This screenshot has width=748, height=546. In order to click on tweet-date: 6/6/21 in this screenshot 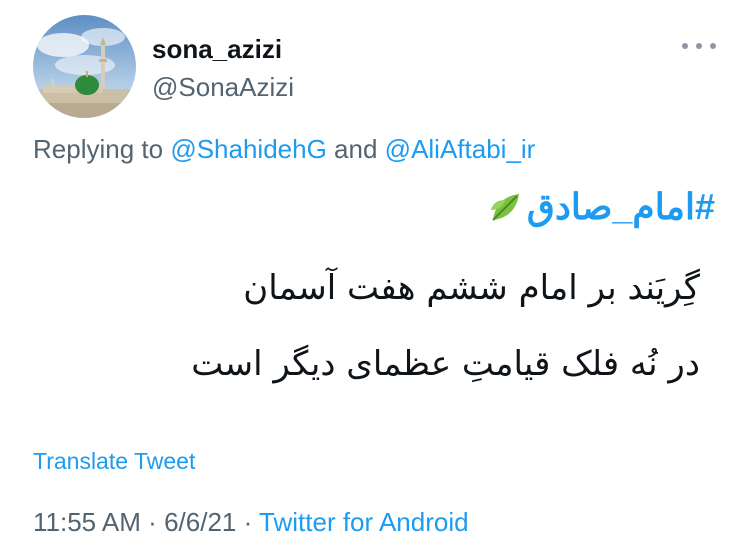, I will do `click(200, 522)`.